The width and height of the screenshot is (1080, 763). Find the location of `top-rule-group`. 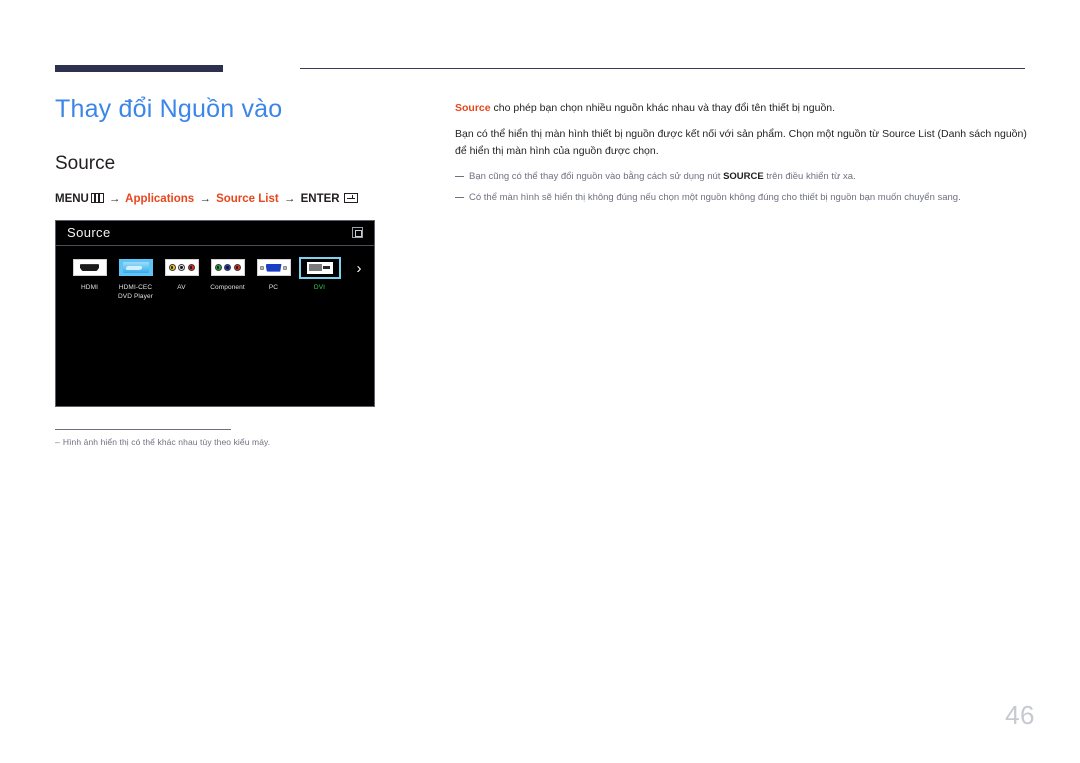

top-rule-group is located at coordinates (540, 70).